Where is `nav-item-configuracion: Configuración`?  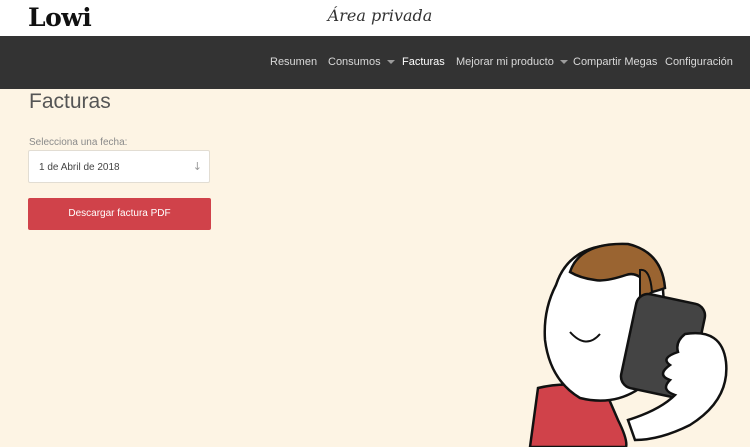
nav-item-configuracion: Configuración is located at coordinates (699, 62).